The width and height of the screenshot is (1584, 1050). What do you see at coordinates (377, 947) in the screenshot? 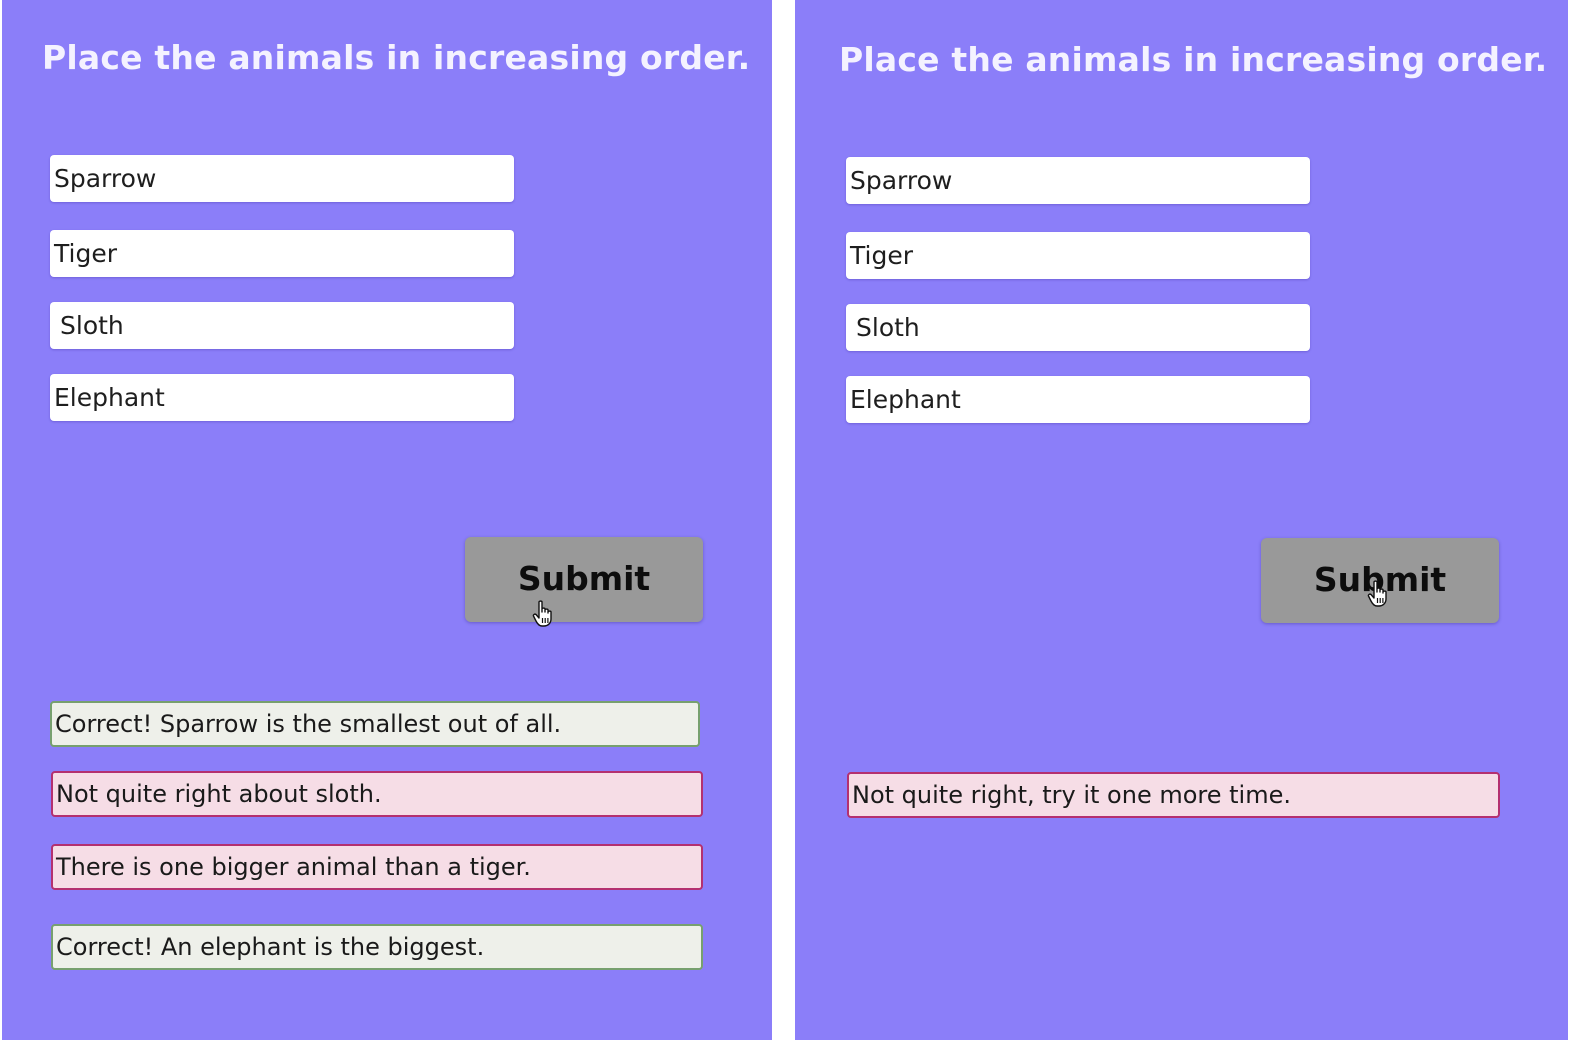
I see `feedback-message-correct: Correct! An elephant is the biggest.` at bounding box center [377, 947].